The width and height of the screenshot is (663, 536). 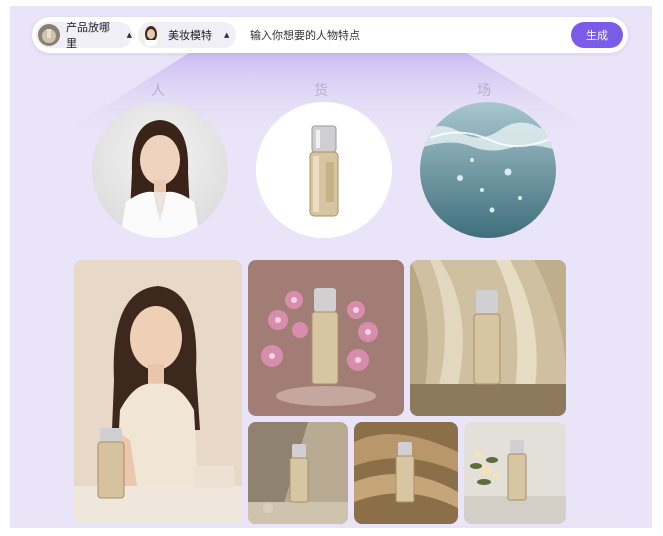 What do you see at coordinates (305, 35) in the screenshot?
I see `prompt-input: 输入你想要的人物特点` at bounding box center [305, 35].